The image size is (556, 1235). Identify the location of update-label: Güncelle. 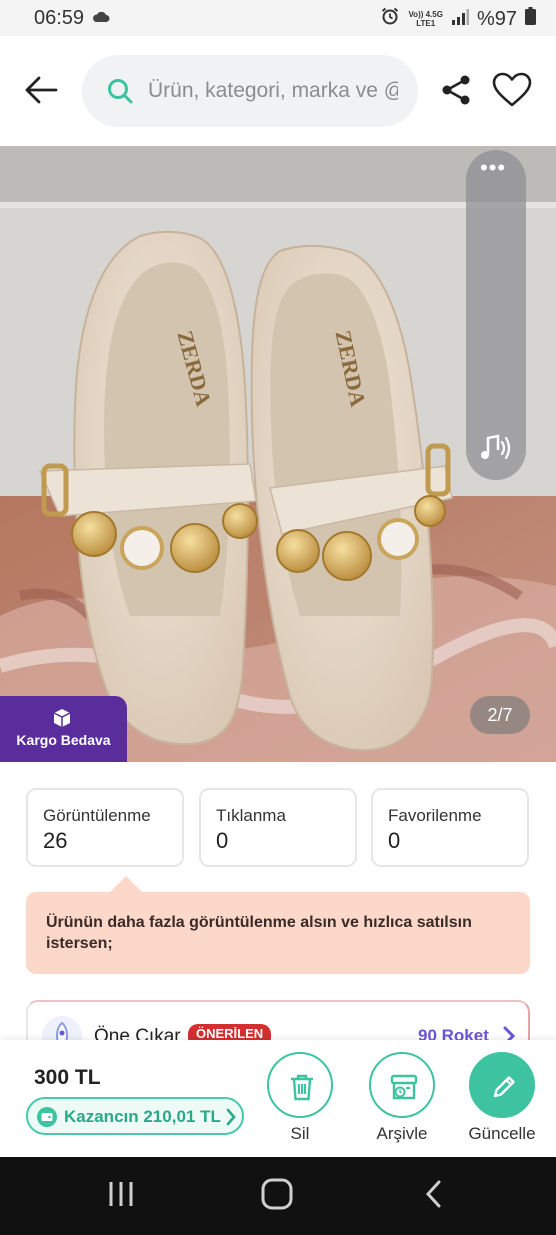
(502, 1133).